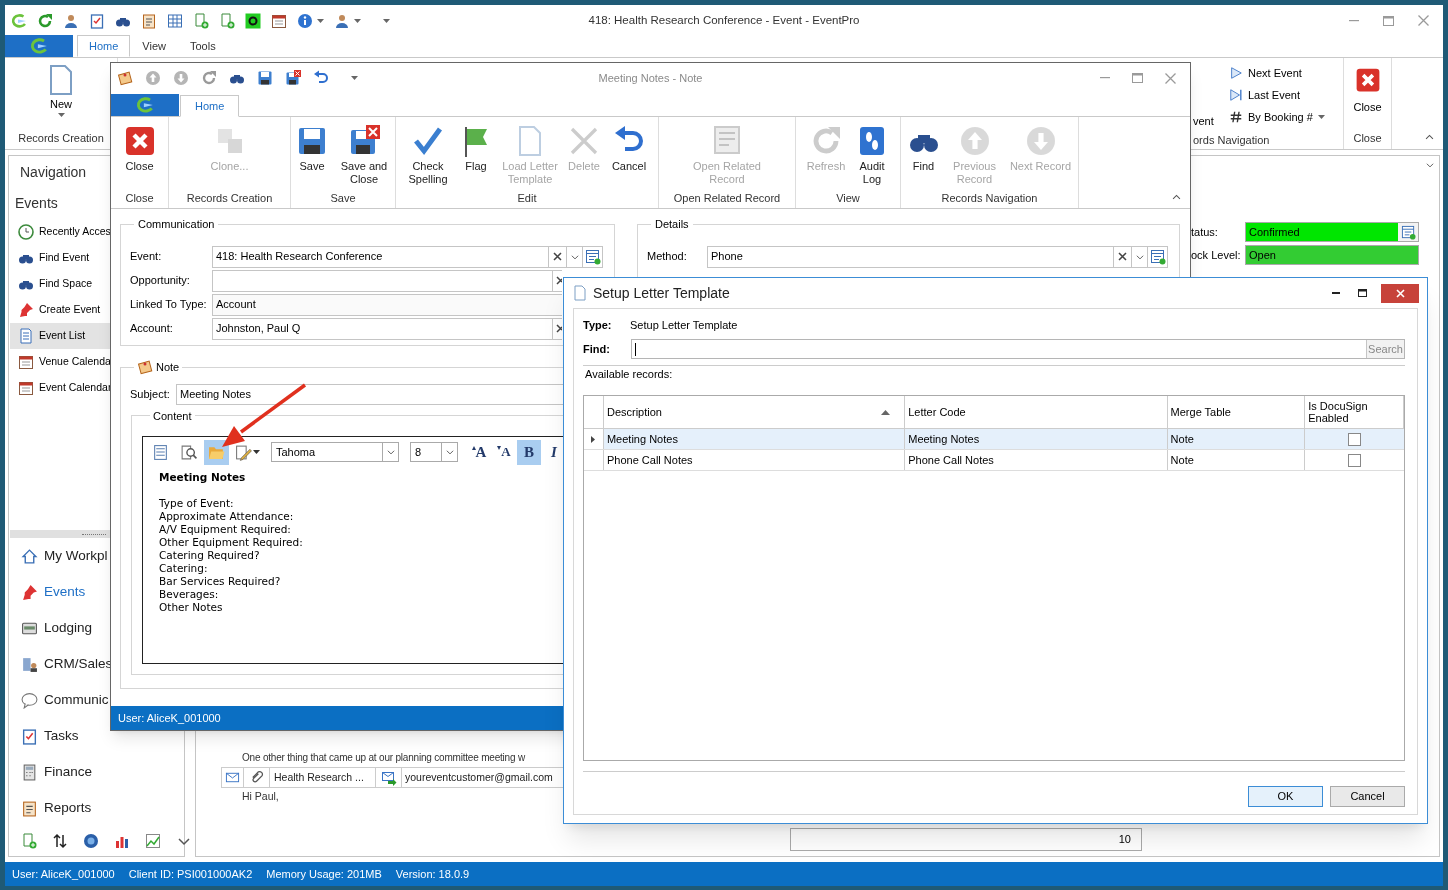  I want to click on email-text: Hi Paul,, so click(260, 797).